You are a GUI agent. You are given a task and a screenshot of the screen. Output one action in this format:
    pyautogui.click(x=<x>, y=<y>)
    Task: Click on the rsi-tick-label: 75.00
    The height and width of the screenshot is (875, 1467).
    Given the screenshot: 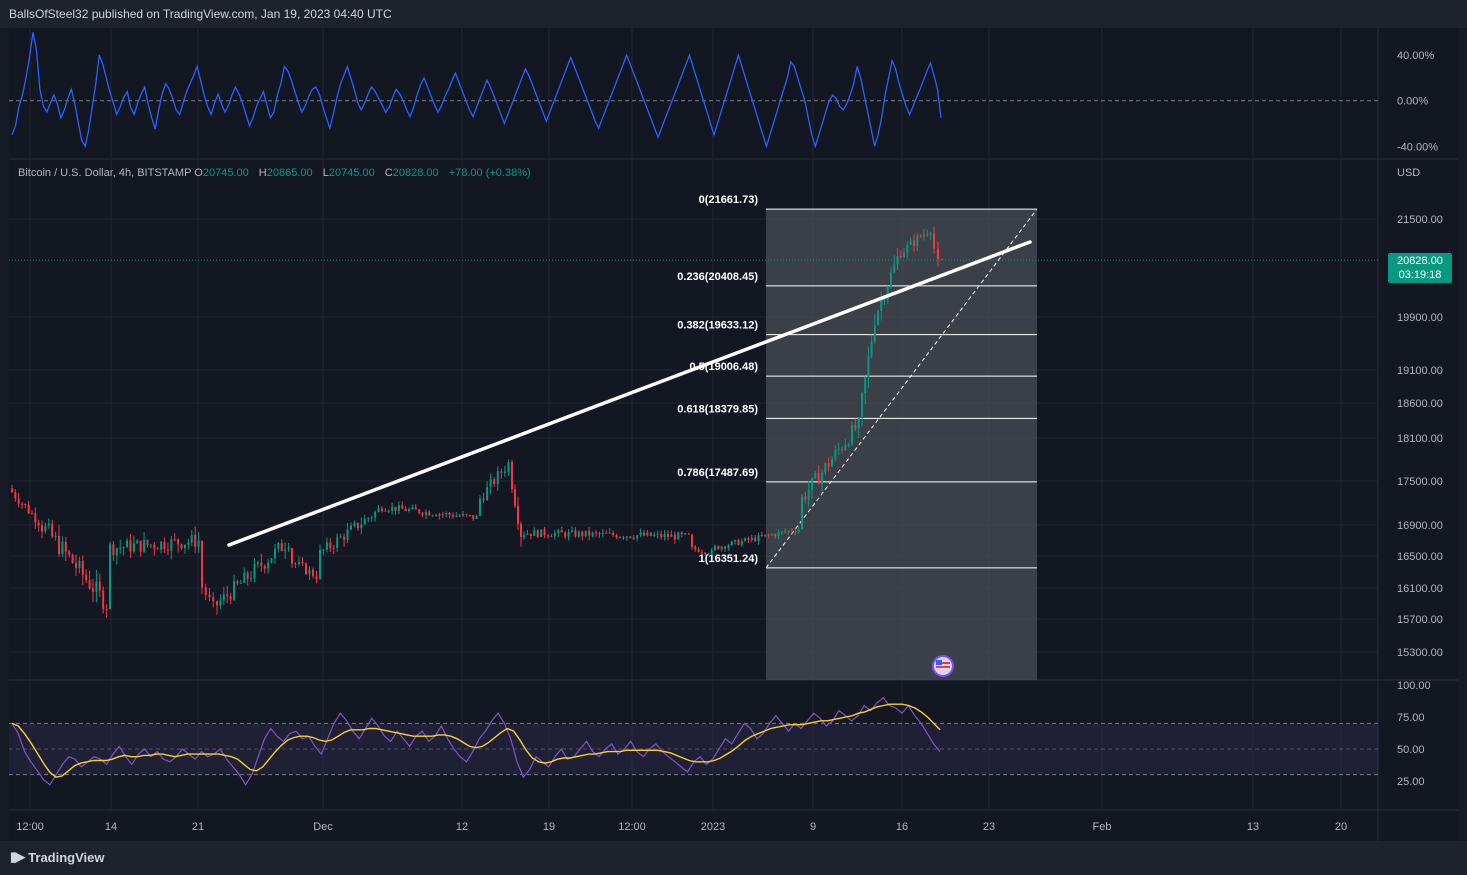 What is the action you would take?
    pyautogui.click(x=1411, y=718)
    